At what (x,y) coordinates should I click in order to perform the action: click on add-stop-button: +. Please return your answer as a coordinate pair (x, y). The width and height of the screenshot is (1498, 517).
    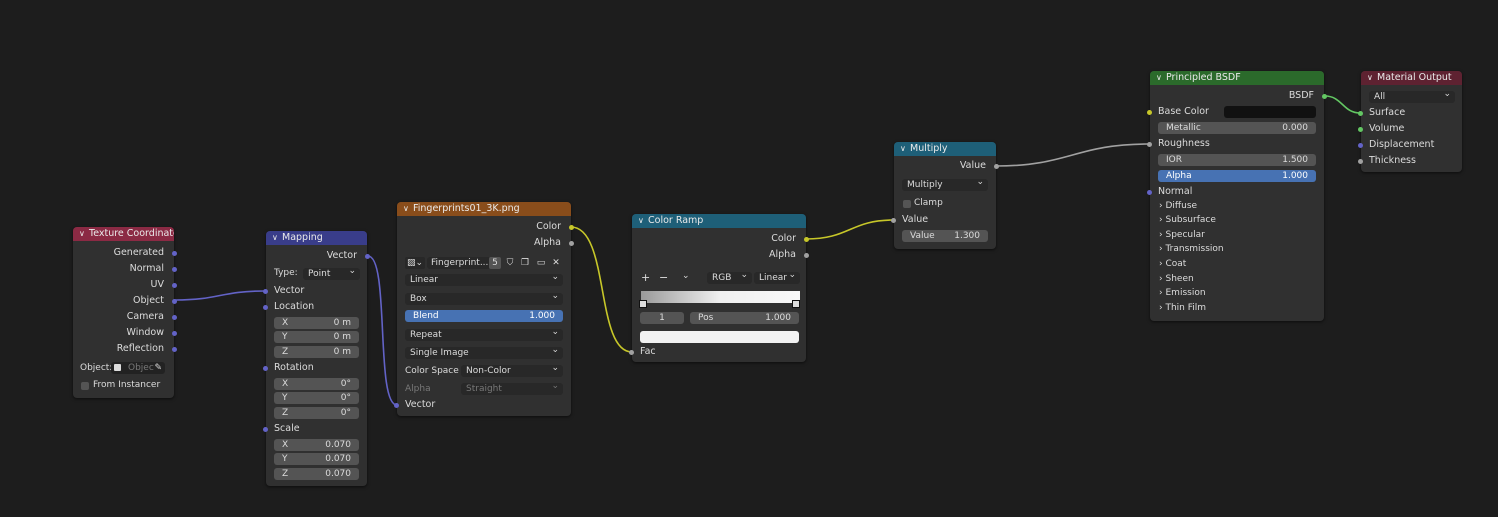
    Looking at the image, I should click on (645, 277).